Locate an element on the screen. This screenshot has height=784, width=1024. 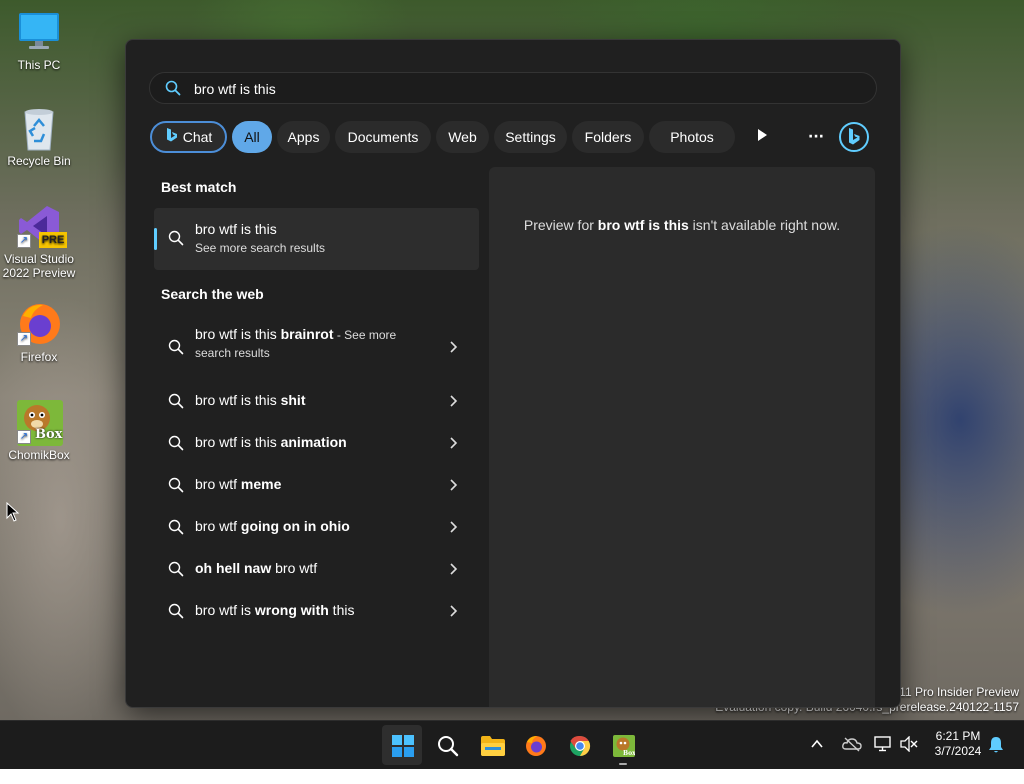
web-result-text: bro wtf is this shit is located at coordinates (320, 400).